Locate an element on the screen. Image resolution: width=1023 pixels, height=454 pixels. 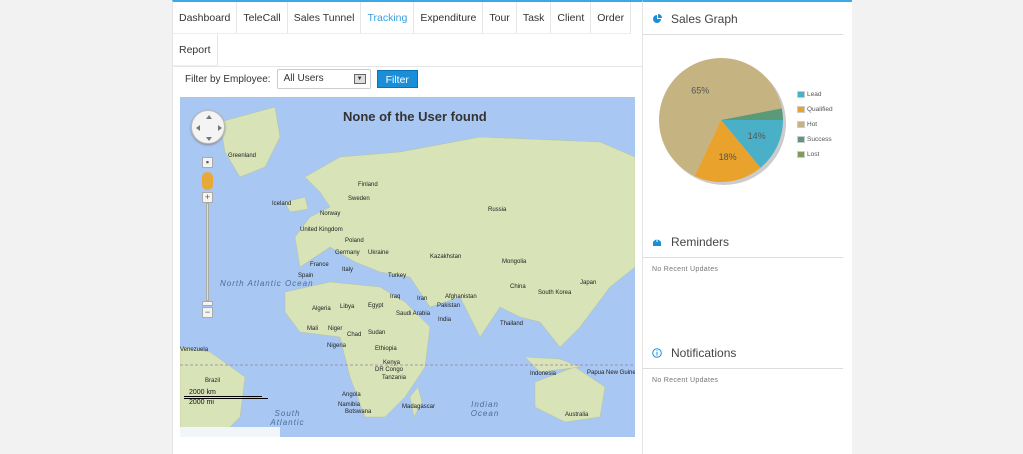
map-place-label: Turkey is located at coordinates (397, 276).